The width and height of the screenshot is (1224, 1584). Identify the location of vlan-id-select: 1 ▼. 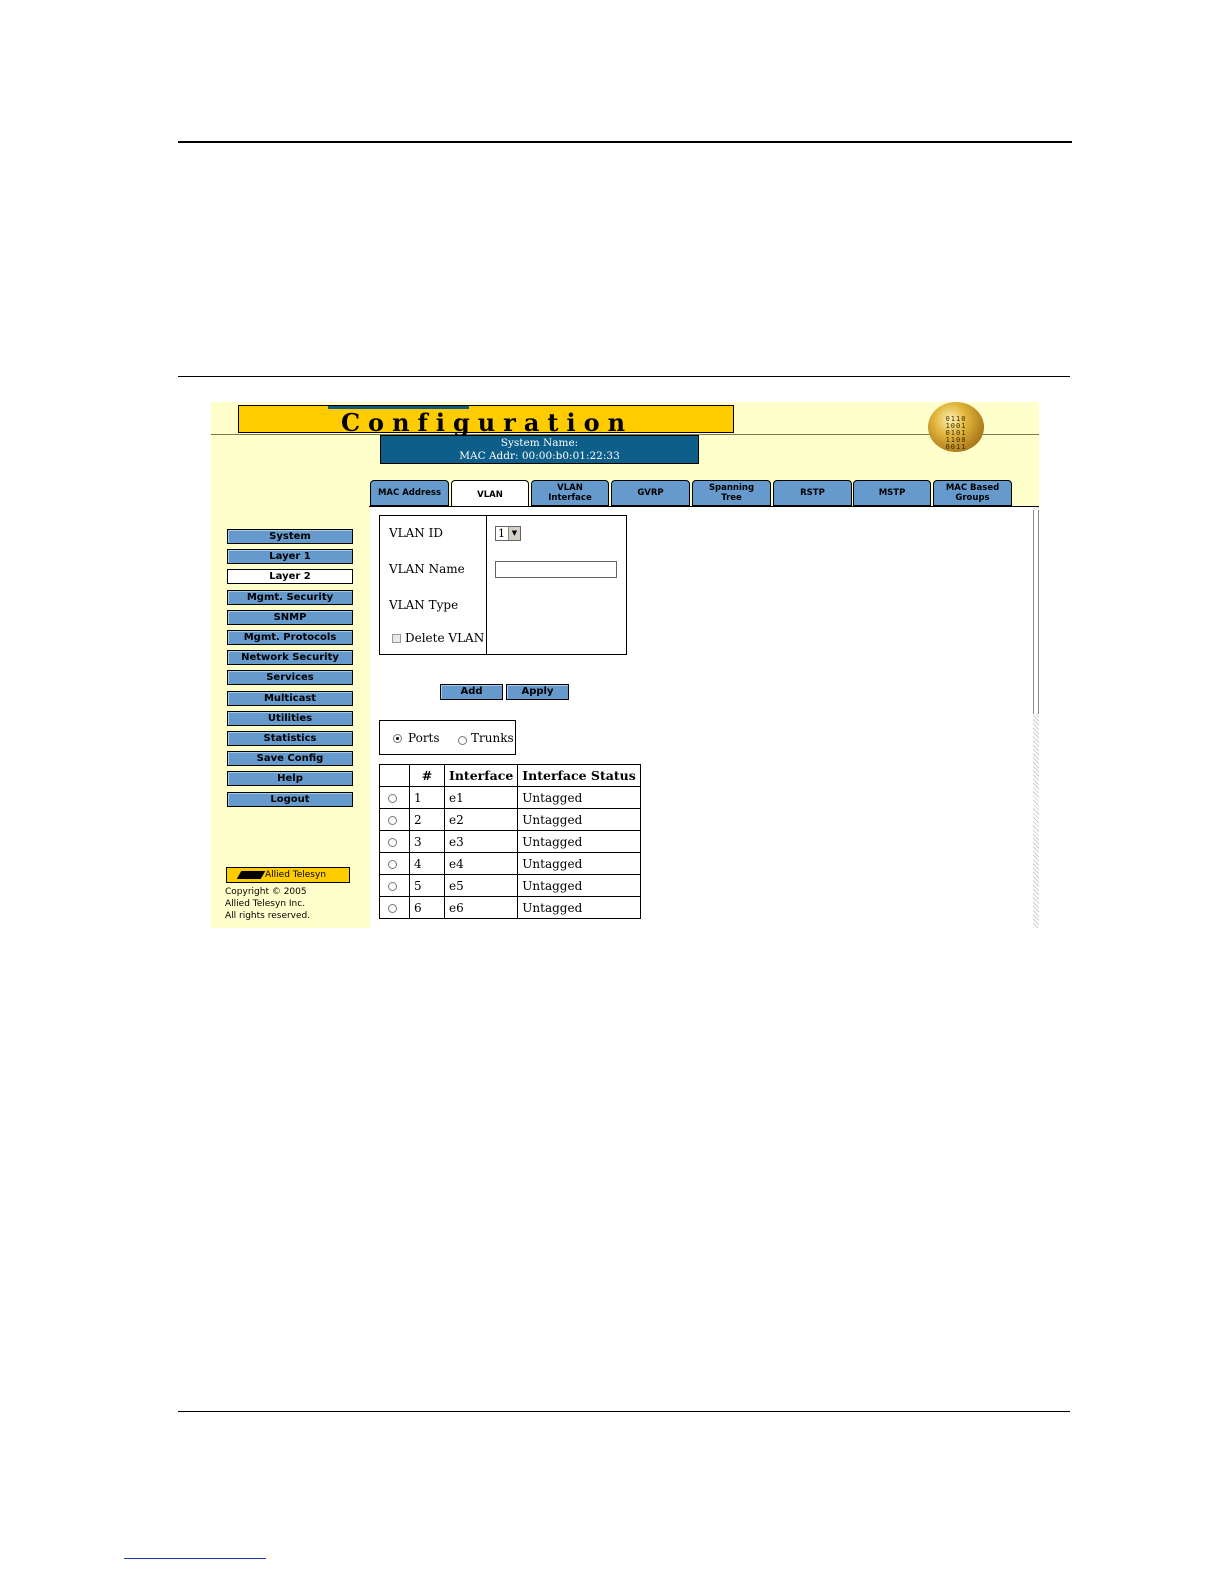
(508, 533).